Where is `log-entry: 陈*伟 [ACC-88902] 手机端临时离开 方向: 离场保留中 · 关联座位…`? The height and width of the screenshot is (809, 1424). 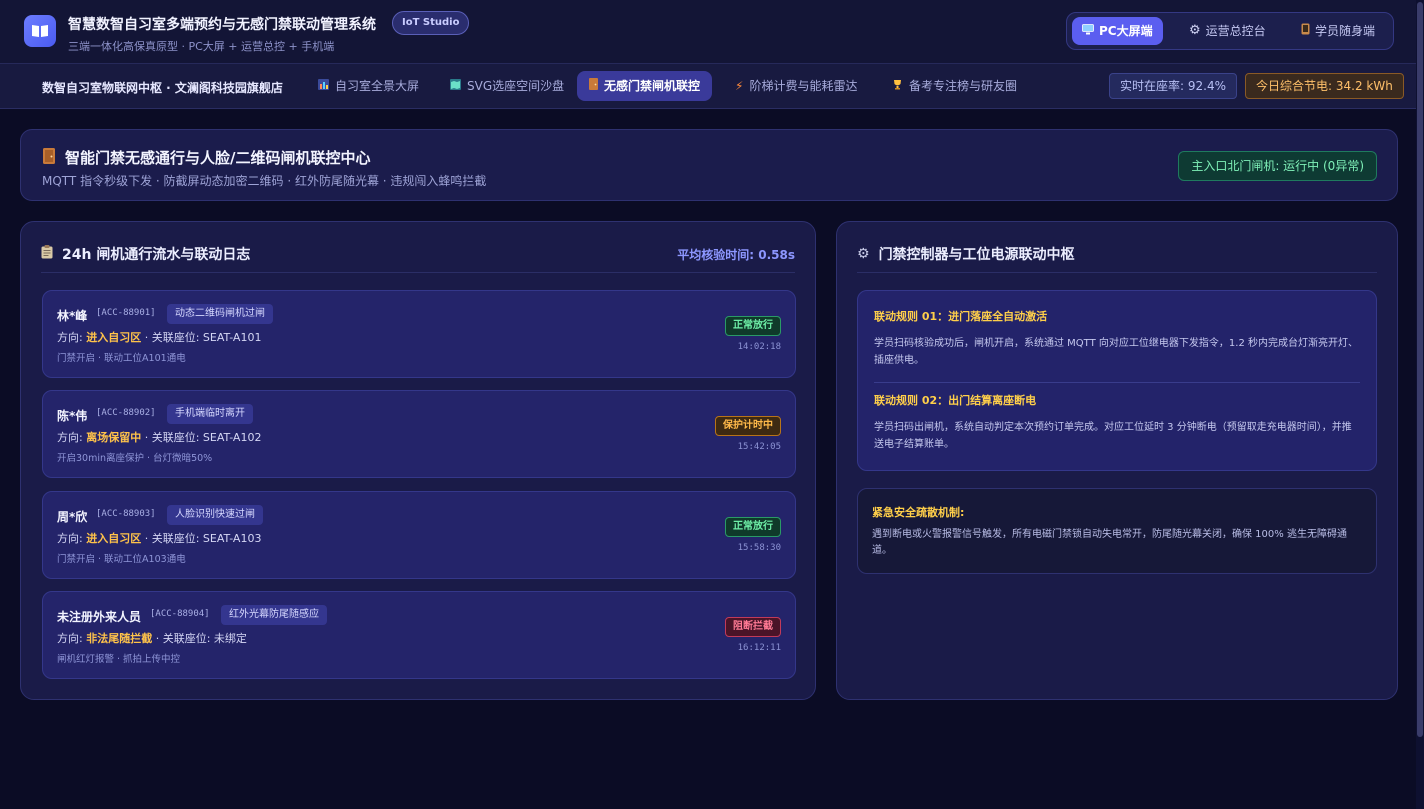 log-entry: 陈*伟 [ACC-88902] 手机端临时离开 方向: 离场保留中 · 关联座位… is located at coordinates (419, 434).